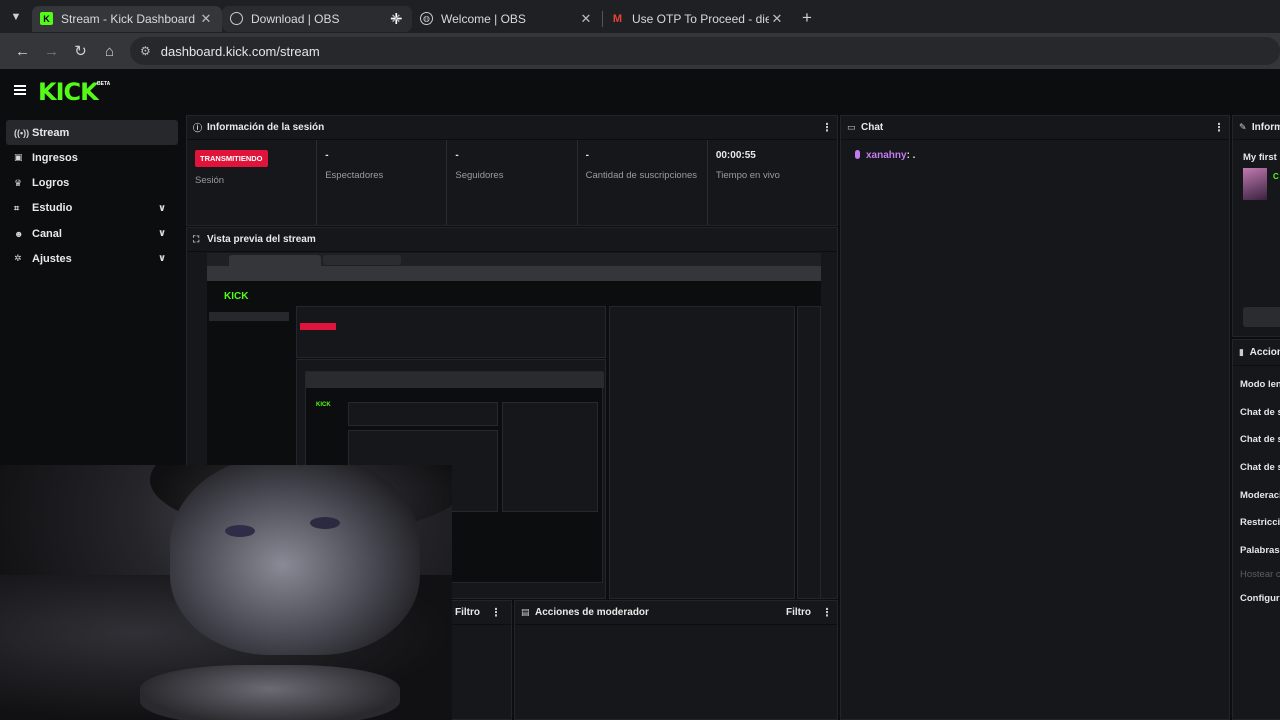 The height and width of the screenshot is (720, 1280). What do you see at coordinates (1241, 352) in the screenshot?
I see `lightning-icon: ▮` at bounding box center [1241, 352].